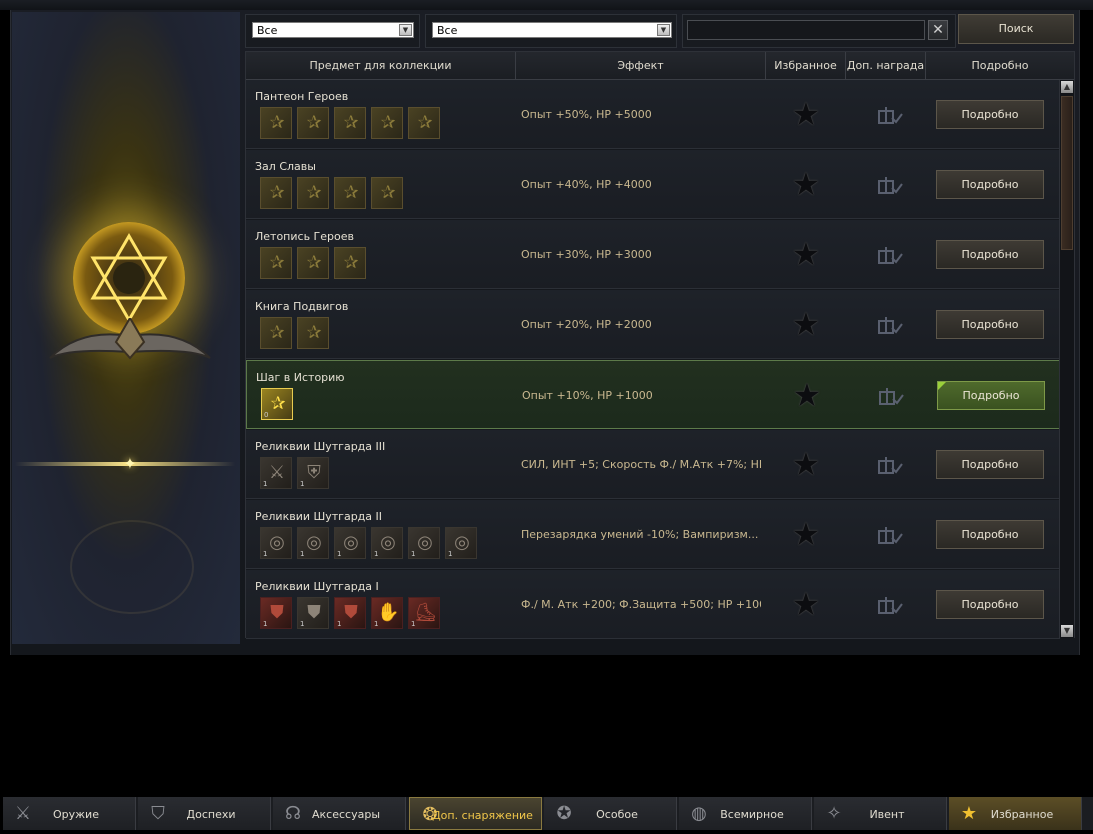  What do you see at coordinates (277, 404) in the screenshot?
I see `item-slot: ✰ 0` at bounding box center [277, 404].